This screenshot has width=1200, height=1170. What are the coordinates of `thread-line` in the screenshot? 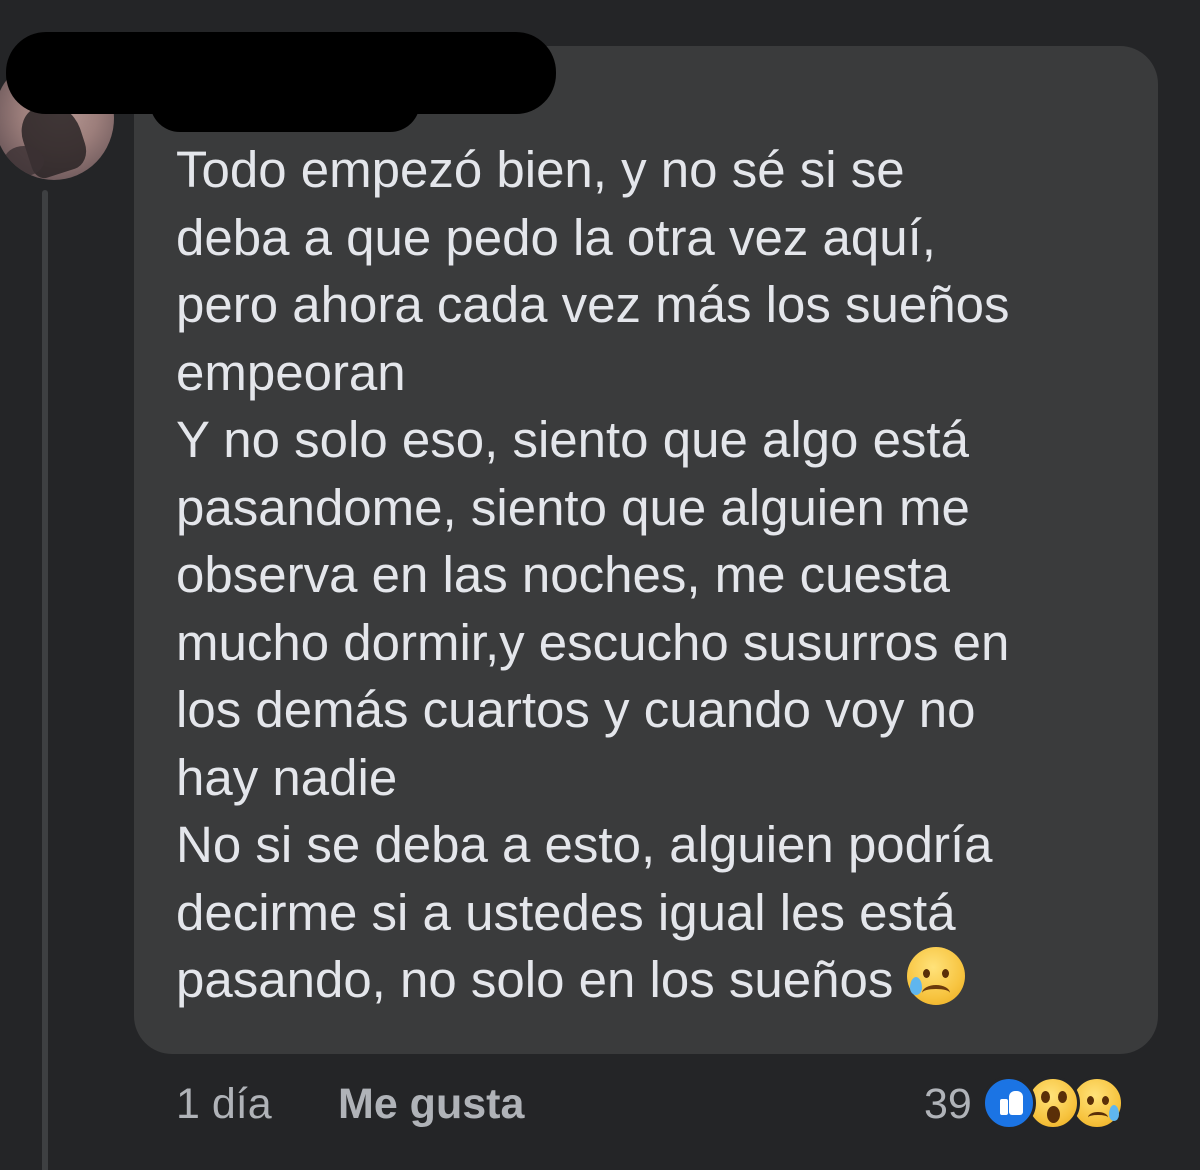 It's located at (45, 680).